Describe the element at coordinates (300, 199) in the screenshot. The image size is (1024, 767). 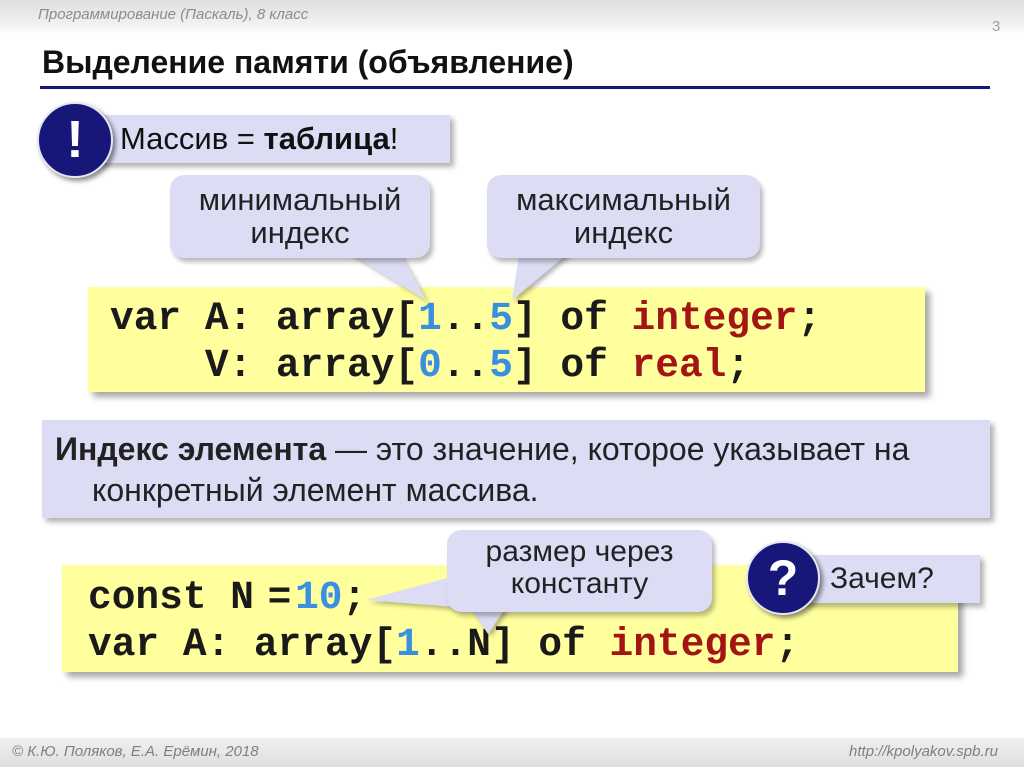
I see `callout-line: минимальный` at that location.